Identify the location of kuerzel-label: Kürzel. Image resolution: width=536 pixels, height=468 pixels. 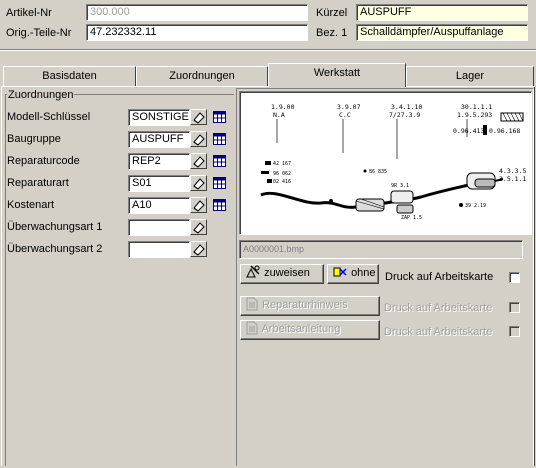
(332, 13).